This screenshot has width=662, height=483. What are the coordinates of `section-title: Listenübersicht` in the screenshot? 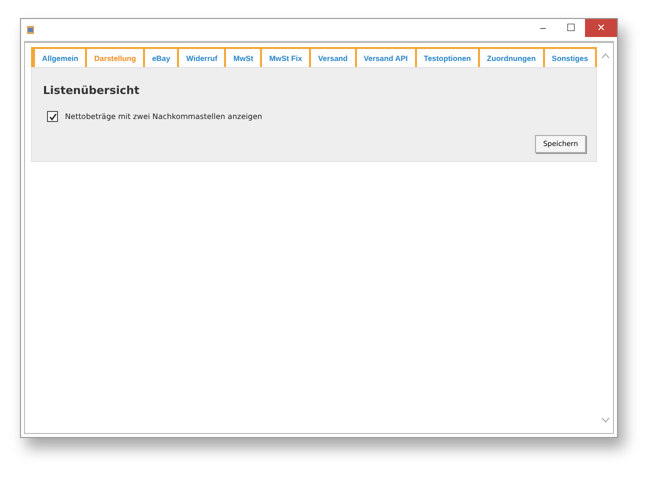 It's located at (91, 90).